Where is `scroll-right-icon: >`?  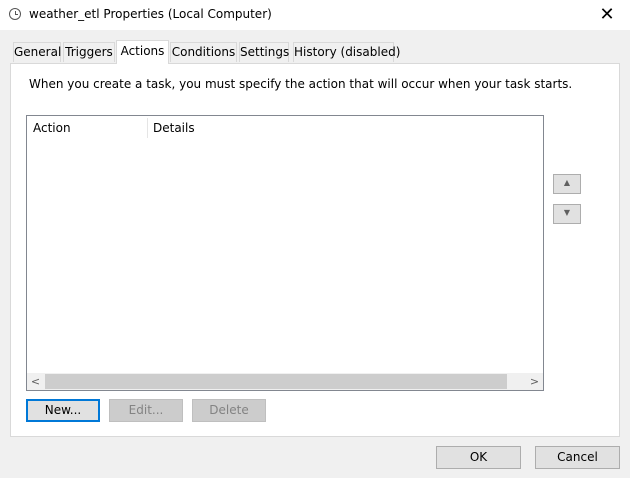
scroll-right-icon: > is located at coordinates (534, 381).